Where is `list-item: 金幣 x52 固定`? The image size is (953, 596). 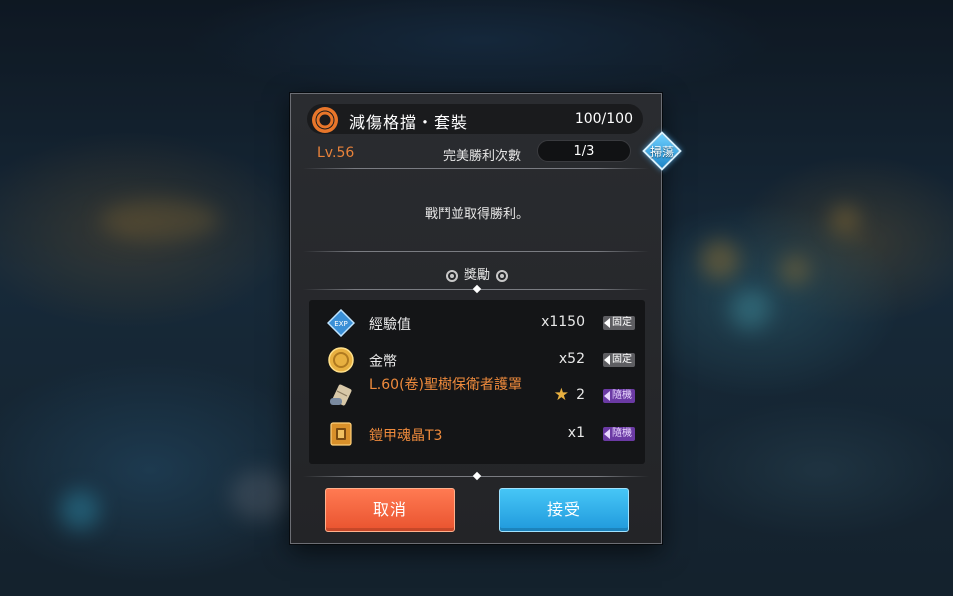
list-item: 金幣 x52 固定 is located at coordinates (477, 360).